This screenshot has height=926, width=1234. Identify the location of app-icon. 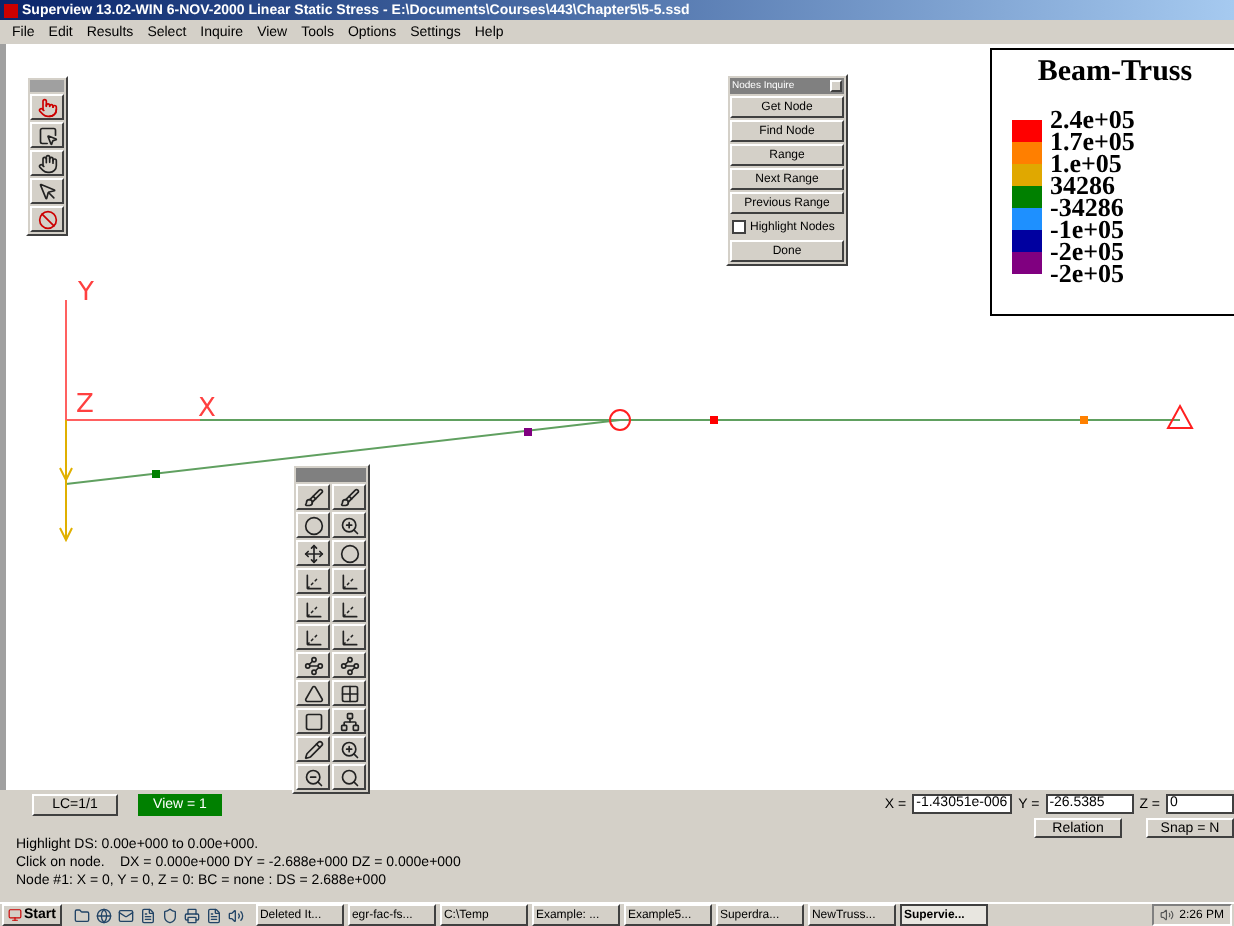
(11, 10).